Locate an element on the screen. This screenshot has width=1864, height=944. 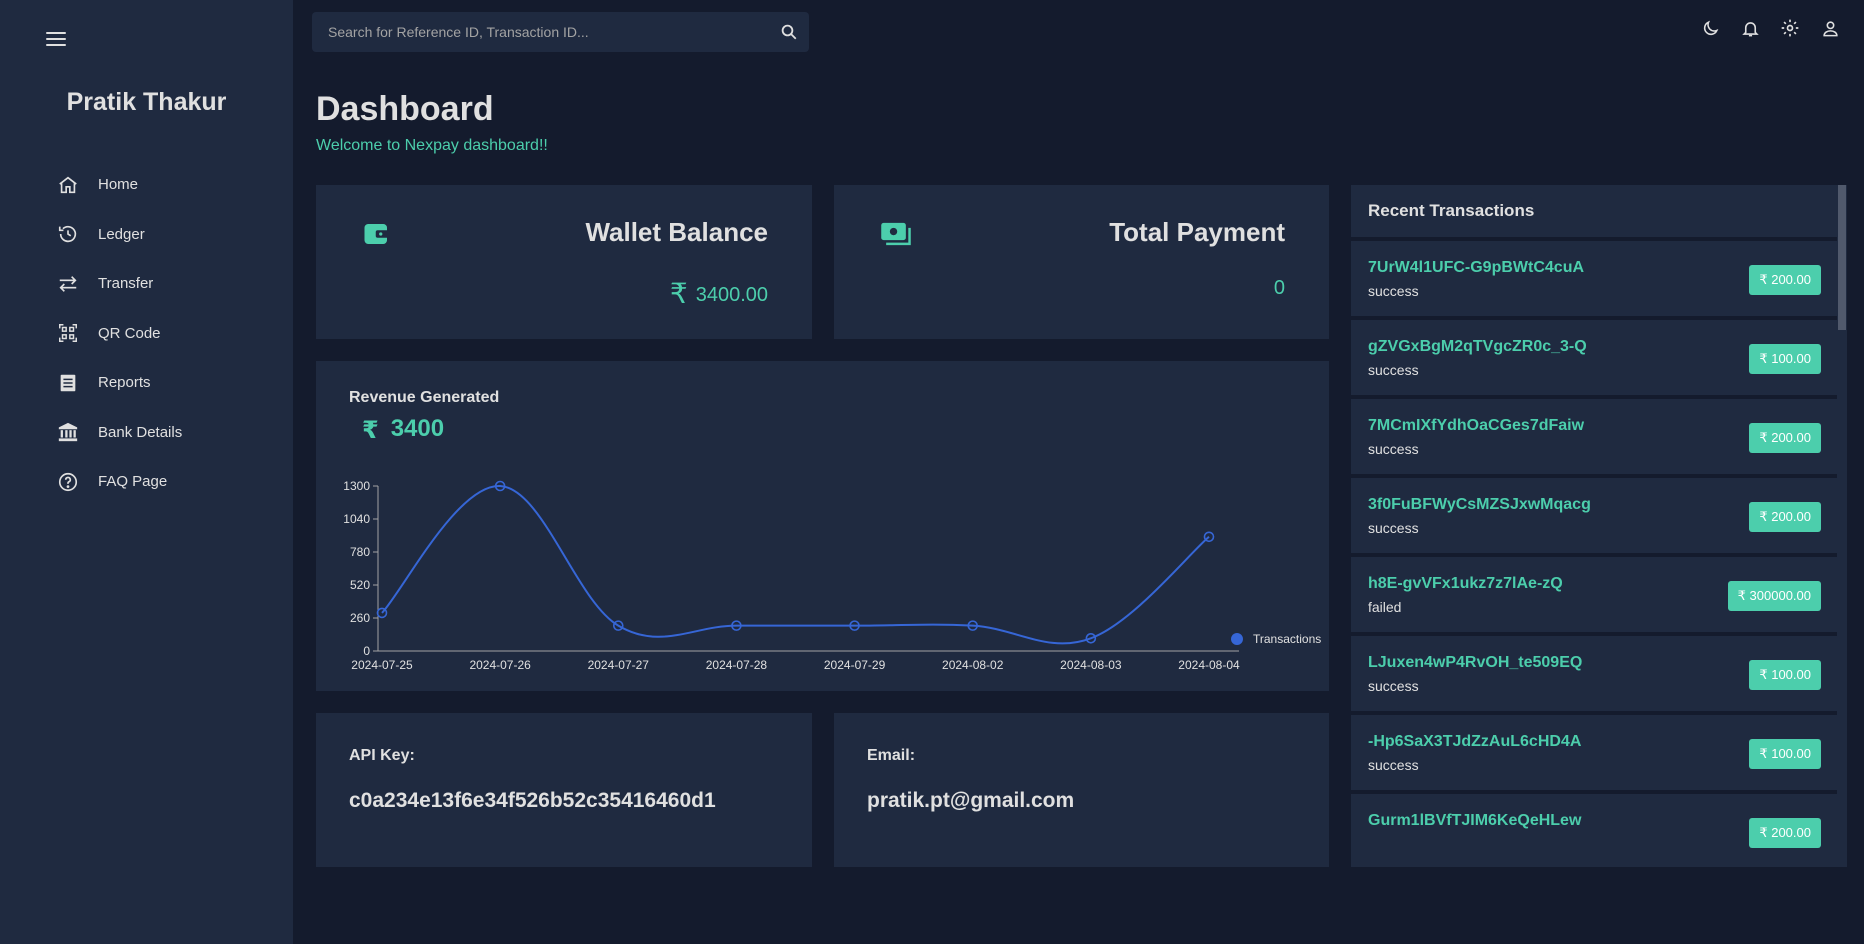
transaction-row: Gurm1lBVfTJIM6KeQeHLew ₹ 200.00 is located at coordinates (1594, 830).